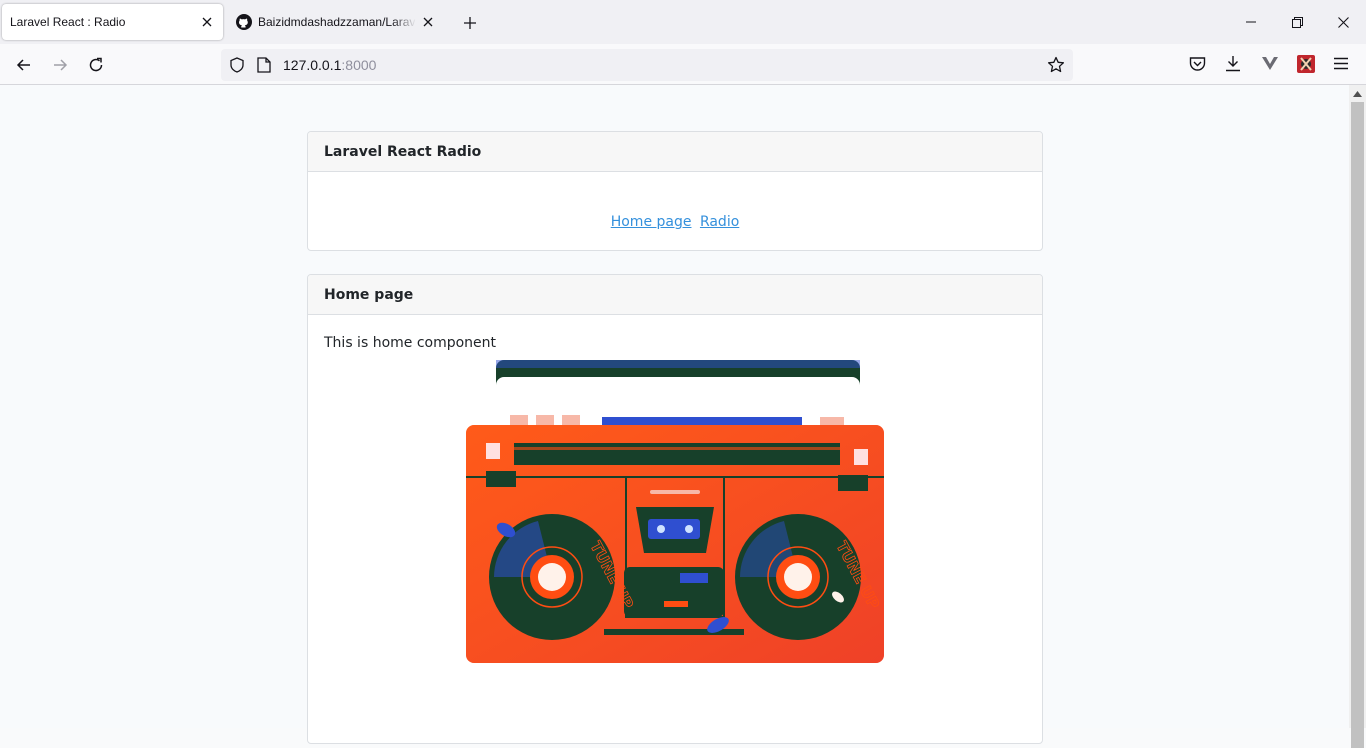 The image size is (1366, 748). Describe the element at coordinates (1056, 65) in the screenshot. I see `bookmark-star-icon` at that location.